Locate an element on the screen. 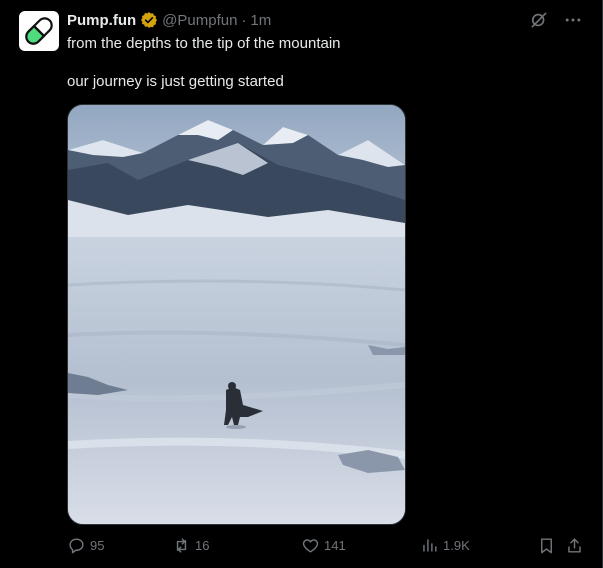 The height and width of the screenshot is (568, 603). post-text-line-2: our journey is just getting started is located at coordinates (175, 81).